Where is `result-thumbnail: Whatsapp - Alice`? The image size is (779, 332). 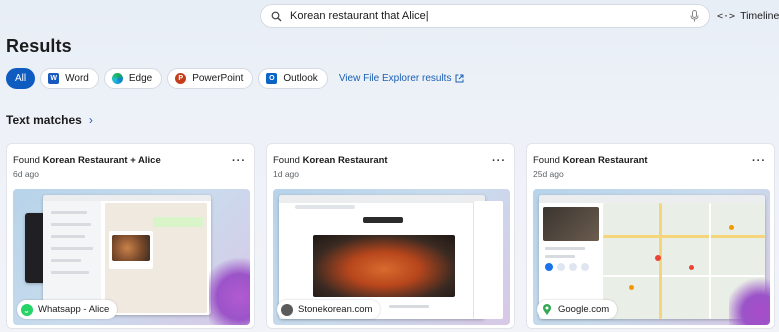
result-thumbnail: Whatsapp - Alice is located at coordinates (131, 257).